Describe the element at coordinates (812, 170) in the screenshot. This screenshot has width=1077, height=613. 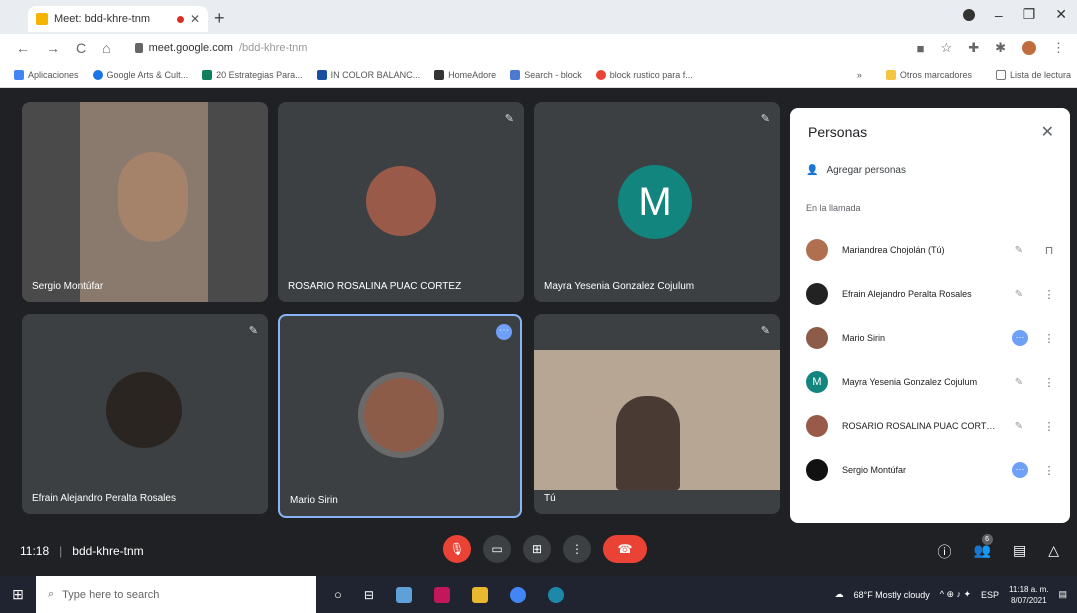
I see `add-person-icon: 👤` at that location.